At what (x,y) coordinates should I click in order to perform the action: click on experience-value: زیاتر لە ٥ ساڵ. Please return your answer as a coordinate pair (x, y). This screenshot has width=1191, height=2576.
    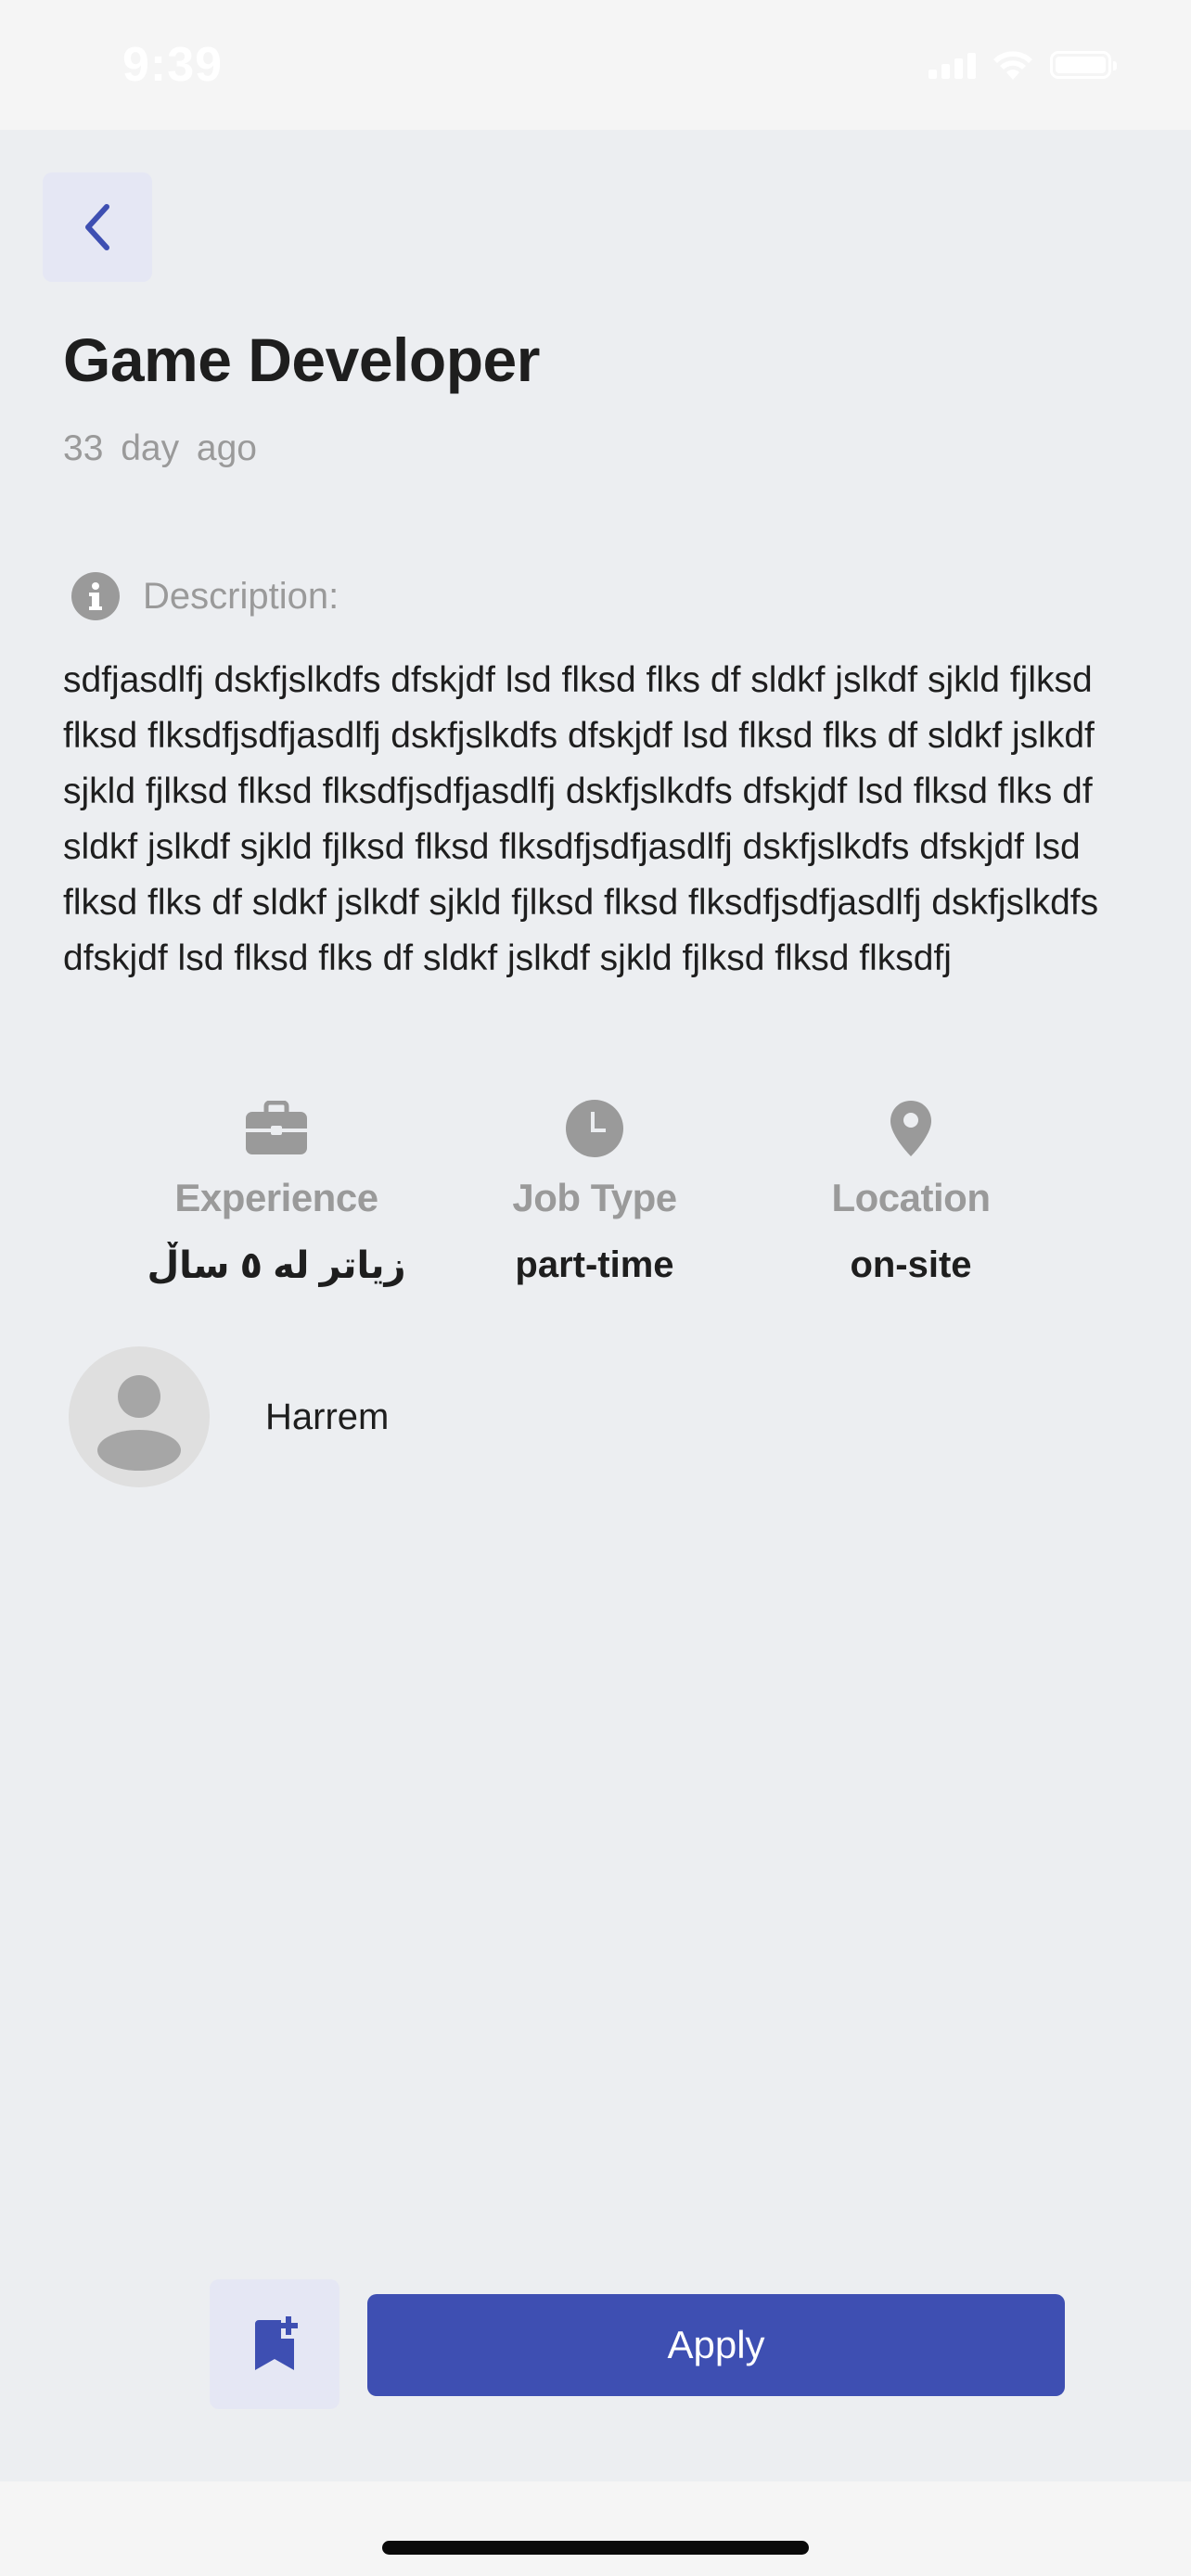
    Looking at the image, I should click on (276, 1265).